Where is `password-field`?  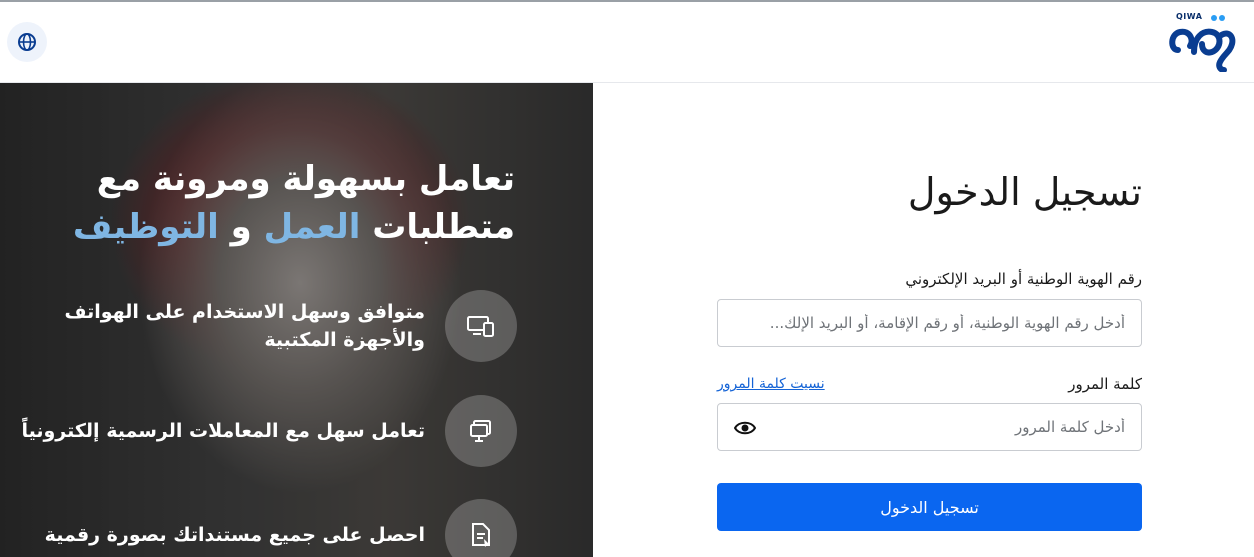
password-field is located at coordinates (929, 427).